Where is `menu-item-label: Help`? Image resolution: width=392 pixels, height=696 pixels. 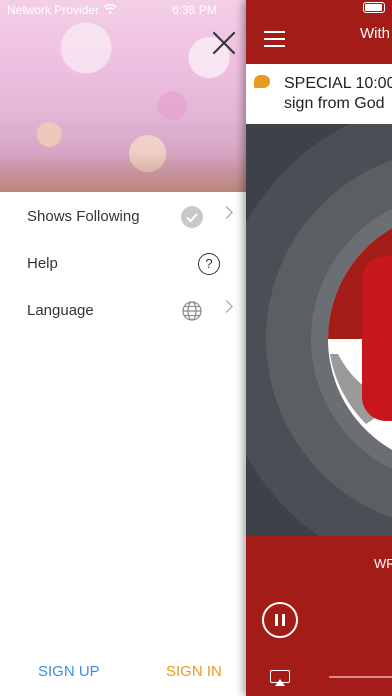 menu-item-label: Help is located at coordinates (42, 263).